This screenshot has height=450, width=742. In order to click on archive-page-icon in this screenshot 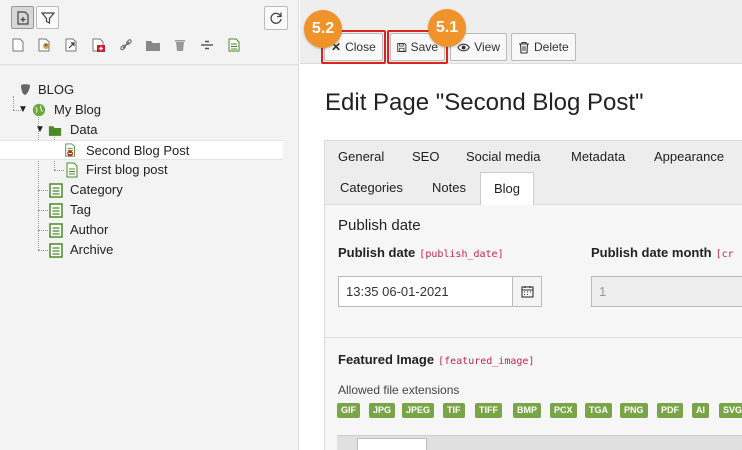, I will do `click(56, 250)`.